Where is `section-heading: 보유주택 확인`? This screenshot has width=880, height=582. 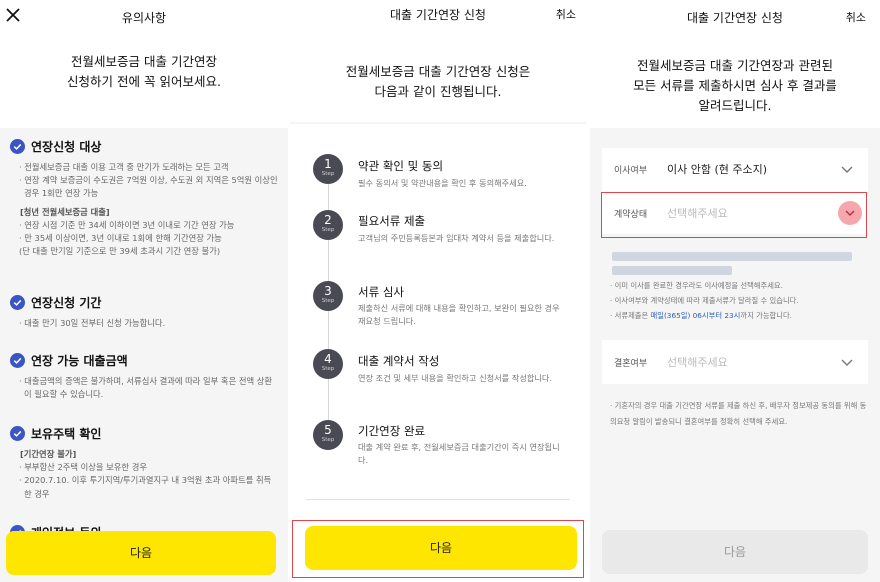
section-heading: 보유주택 확인 is located at coordinates (66, 434).